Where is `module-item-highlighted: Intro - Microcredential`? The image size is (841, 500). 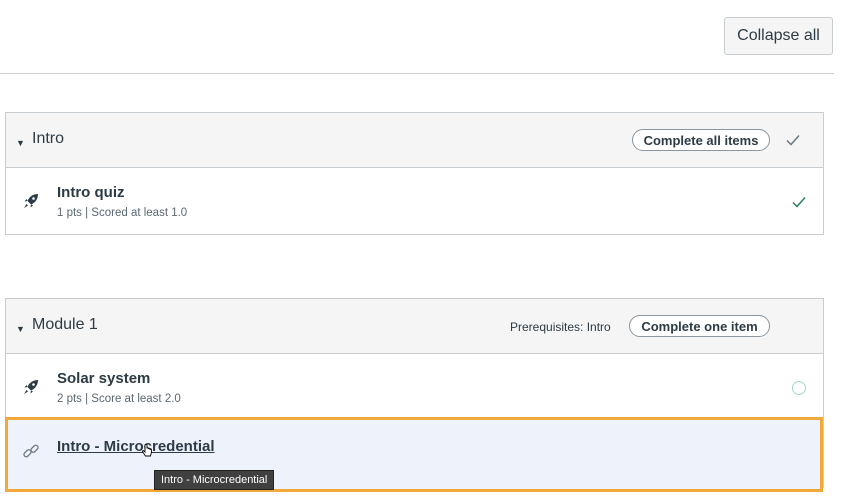 module-item-highlighted: Intro - Microcredential is located at coordinates (414, 454).